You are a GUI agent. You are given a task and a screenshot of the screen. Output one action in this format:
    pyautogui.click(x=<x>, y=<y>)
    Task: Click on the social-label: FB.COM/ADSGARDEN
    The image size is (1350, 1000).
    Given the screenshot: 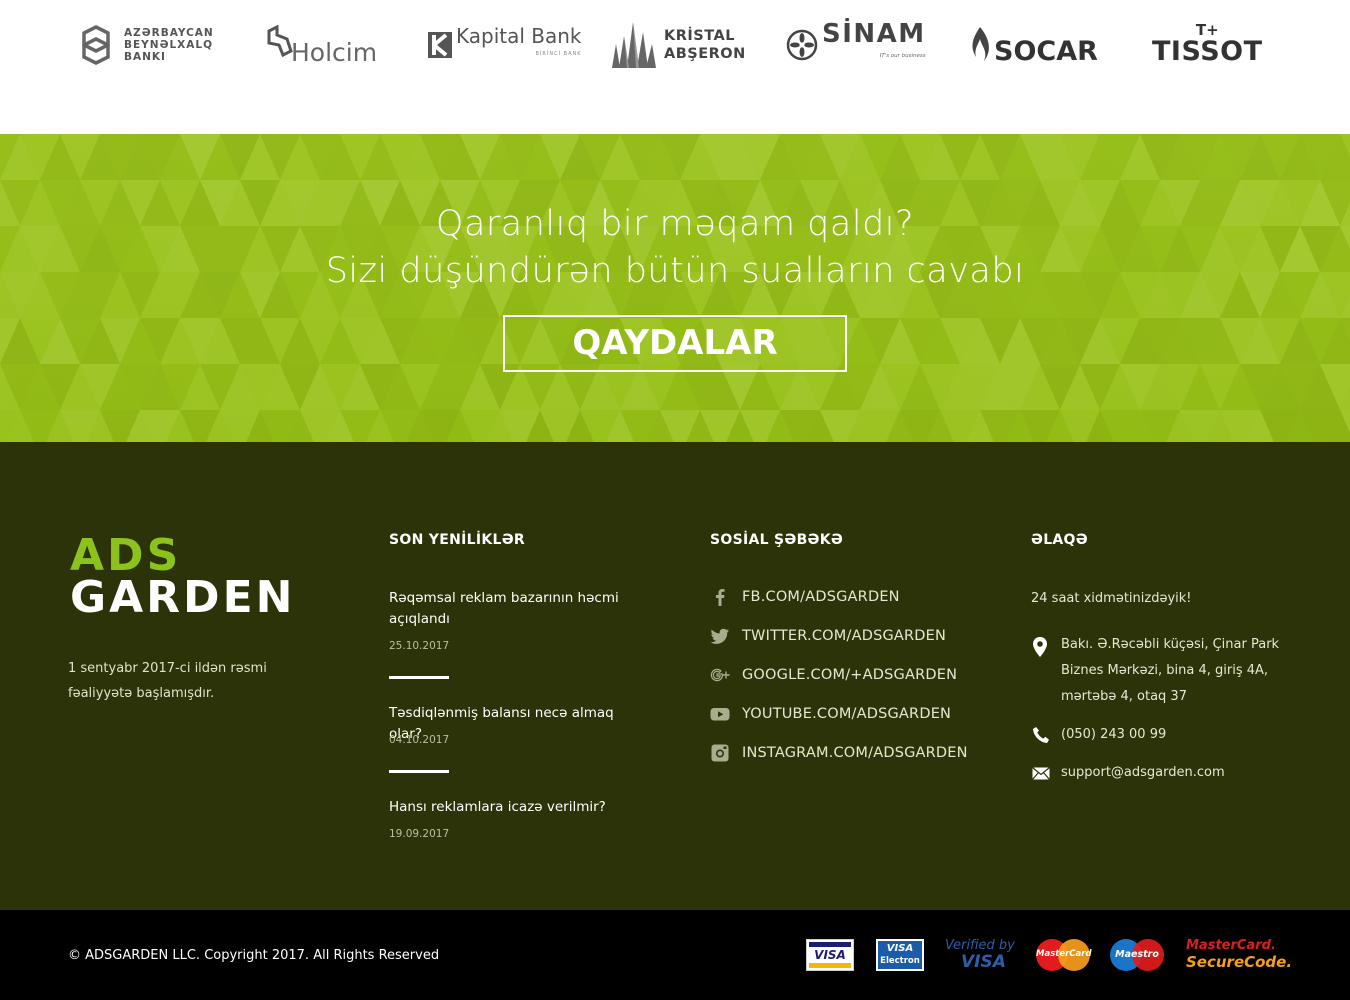 What is the action you would take?
    pyautogui.click(x=821, y=597)
    